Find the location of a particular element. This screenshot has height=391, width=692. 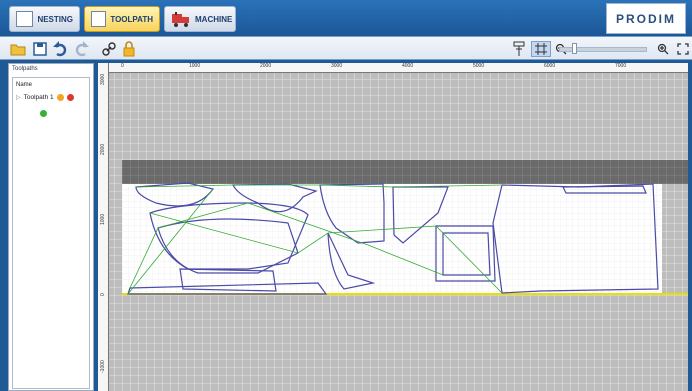

ruler-x-label: 1000 is located at coordinates (195, 66).